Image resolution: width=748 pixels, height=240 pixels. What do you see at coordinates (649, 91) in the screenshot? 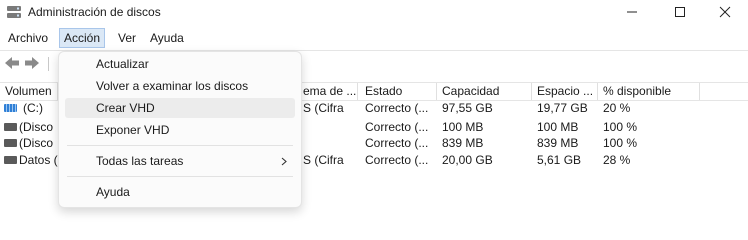
I see `column-header-disponible: % disponible` at bounding box center [649, 91].